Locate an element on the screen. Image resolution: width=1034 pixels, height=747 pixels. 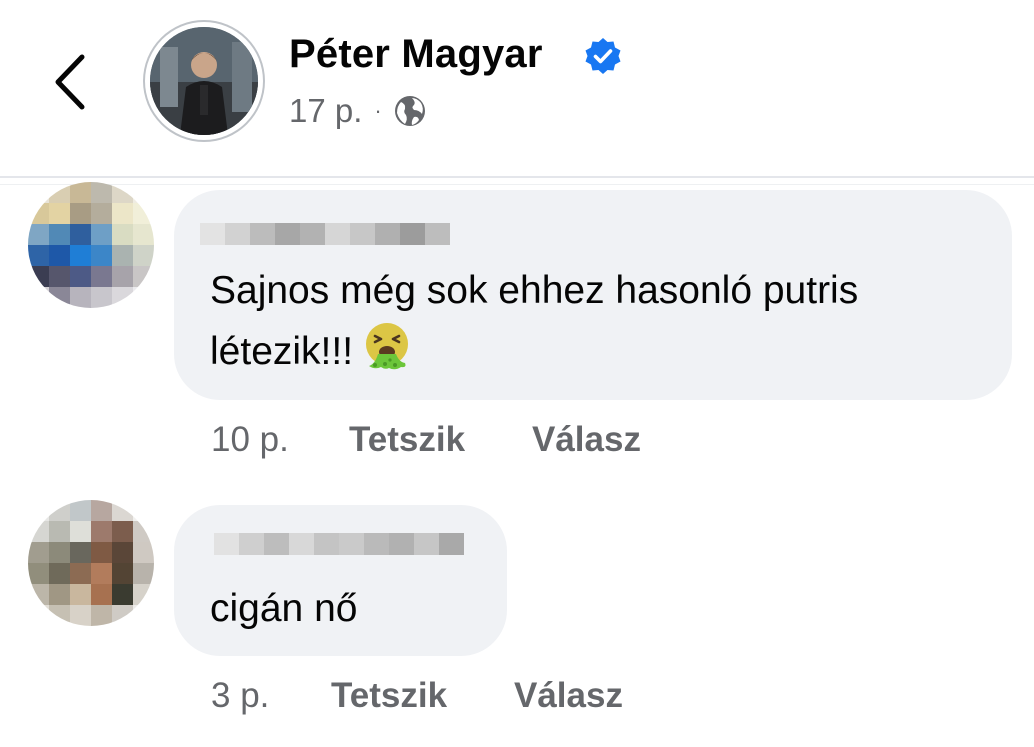
post-meta: 17 p. · is located at coordinates (358, 111).